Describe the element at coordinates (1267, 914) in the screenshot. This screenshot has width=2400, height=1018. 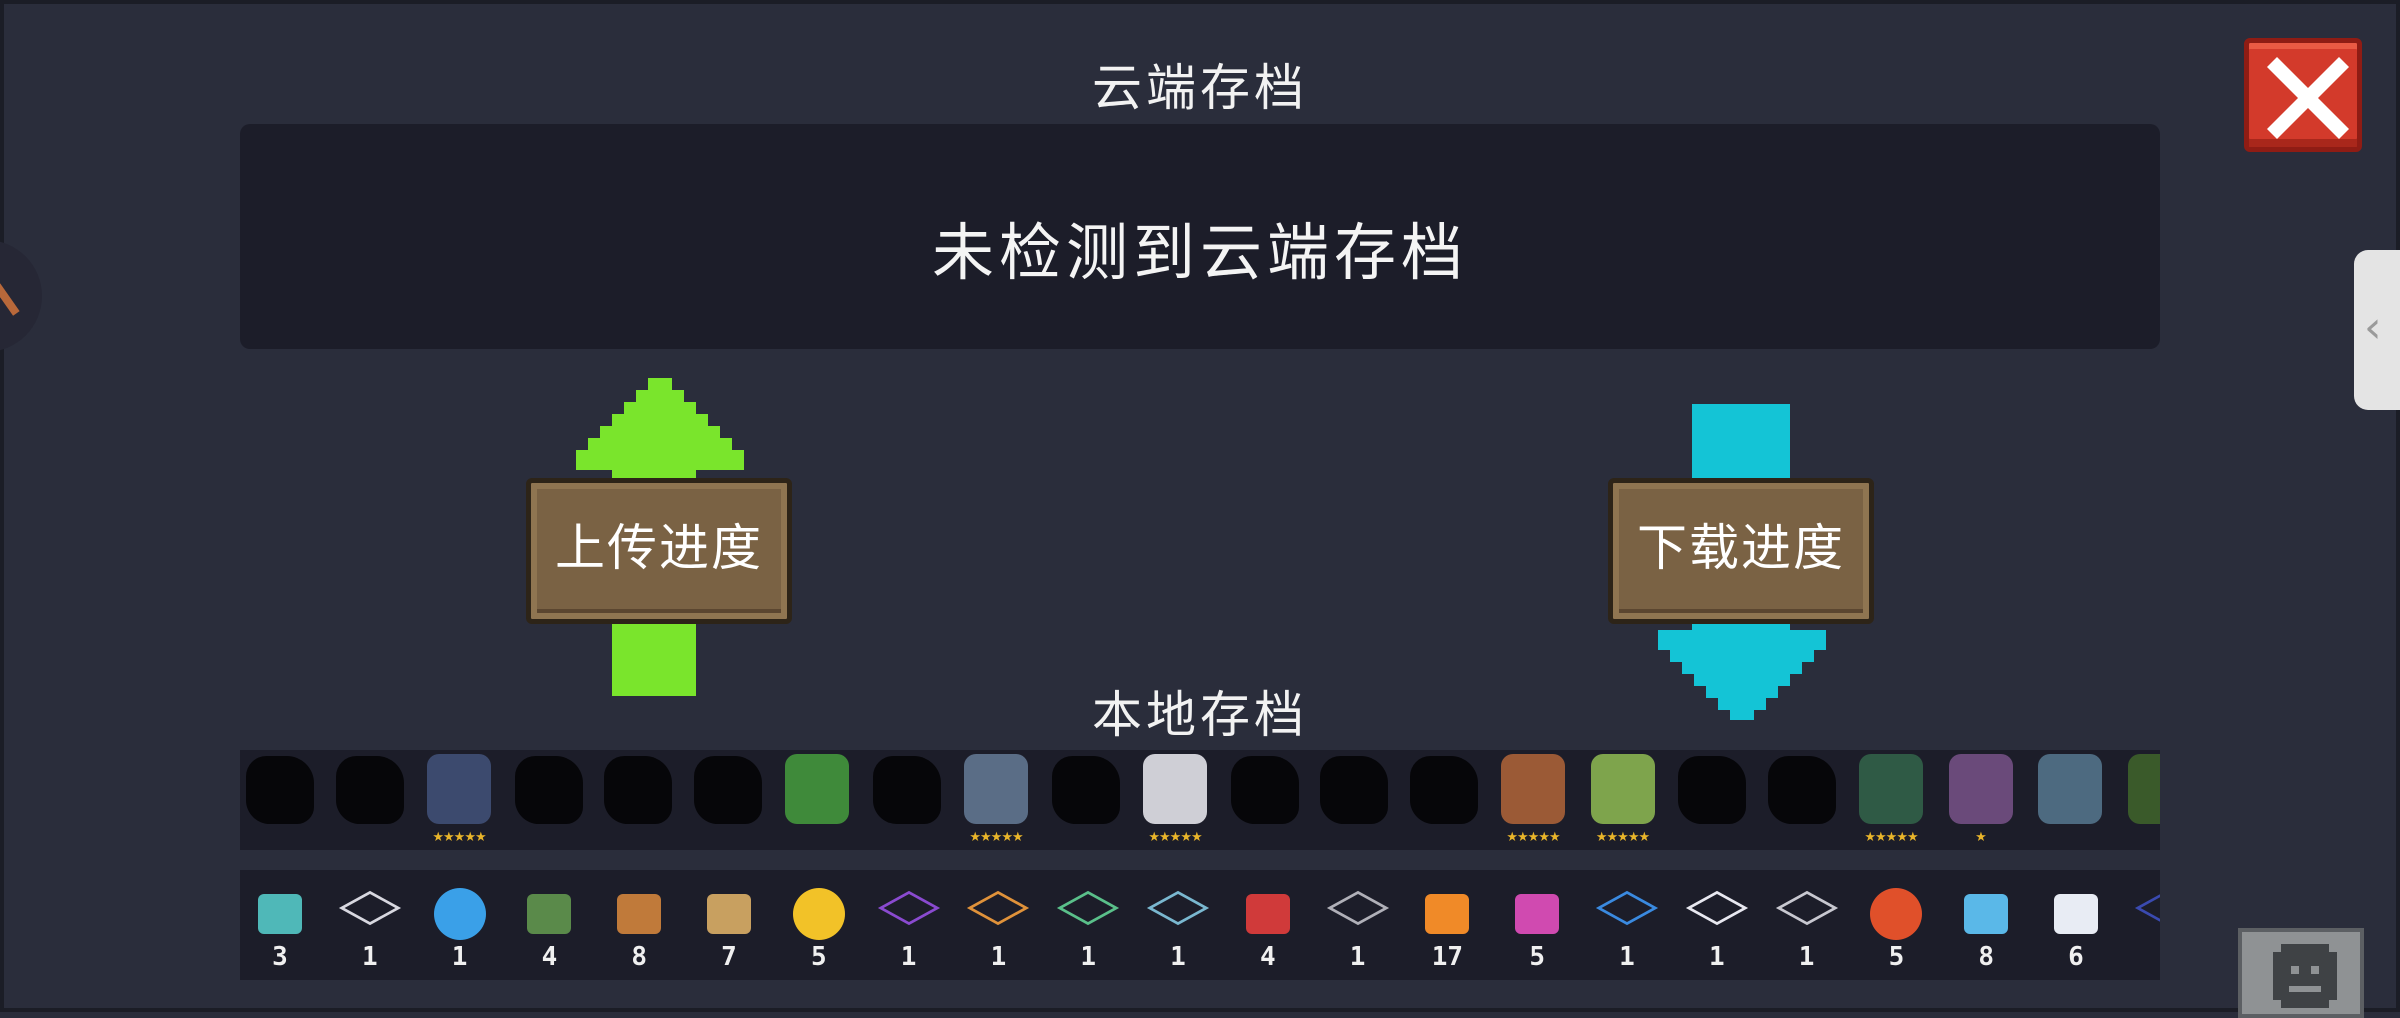
I see `red-device-icon` at that location.